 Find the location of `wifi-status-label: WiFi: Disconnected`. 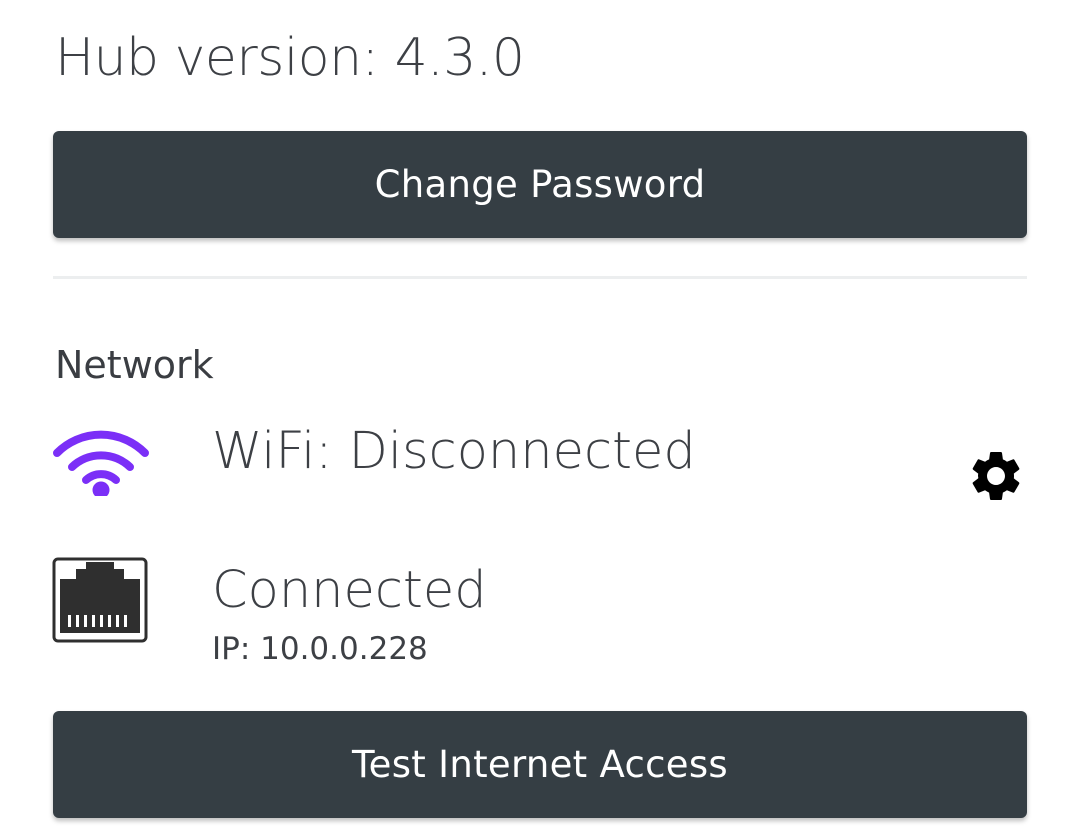

wifi-status-label: WiFi: Disconnected is located at coordinates (454, 451).